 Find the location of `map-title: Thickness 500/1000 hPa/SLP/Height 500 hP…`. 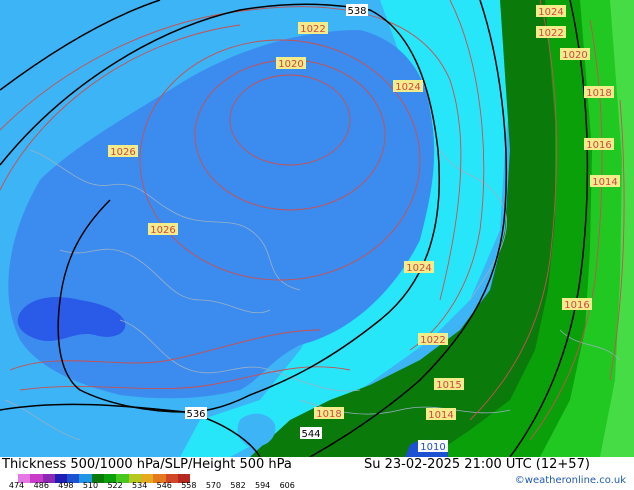

map-title: Thickness 500/1000 hPa/SLP/Height 500 hP… is located at coordinates (147, 464).